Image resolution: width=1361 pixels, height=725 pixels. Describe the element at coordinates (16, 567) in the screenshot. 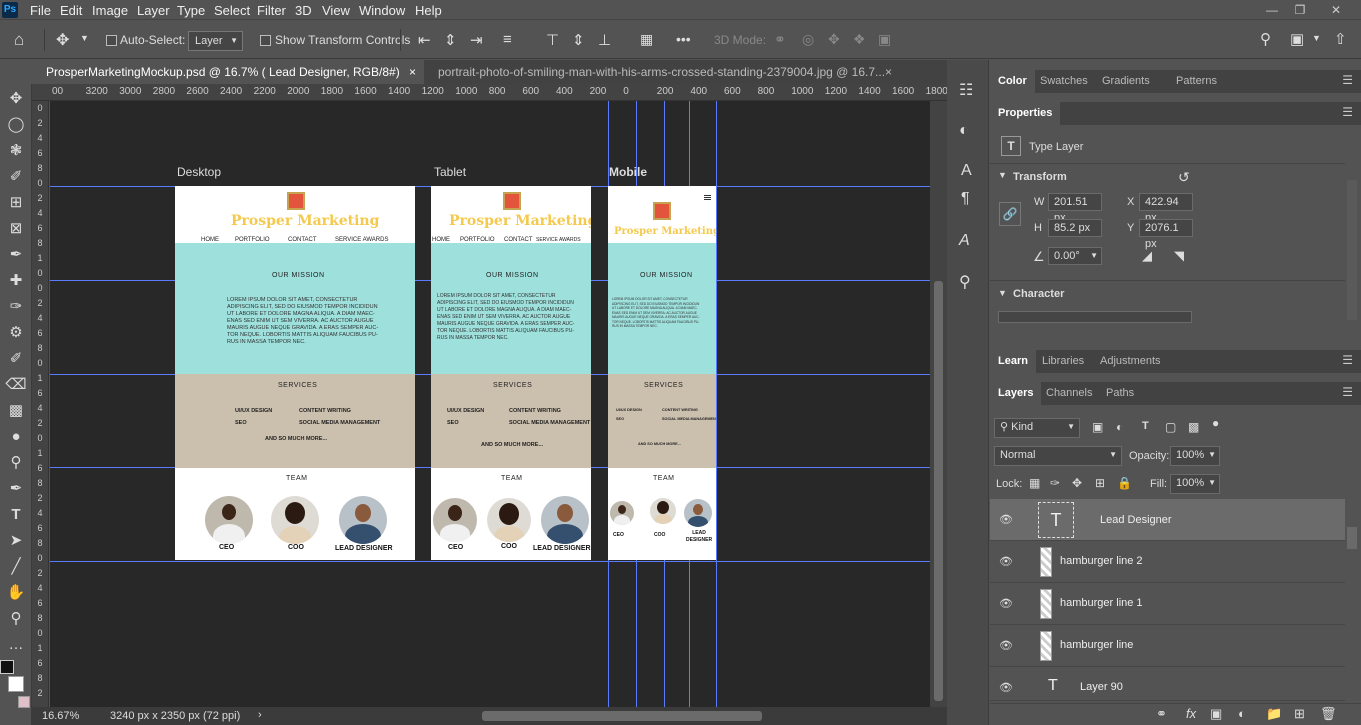

I see `line-tool-icon: ╱` at that location.